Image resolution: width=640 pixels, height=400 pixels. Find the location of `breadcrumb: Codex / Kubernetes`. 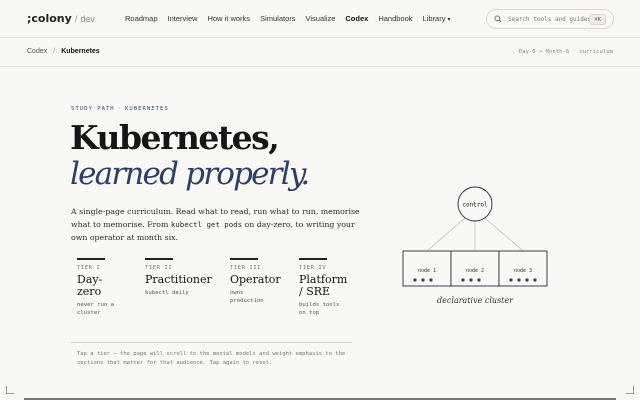

breadcrumb: Codex / Kubernetes is located at coordinates (63, 51).